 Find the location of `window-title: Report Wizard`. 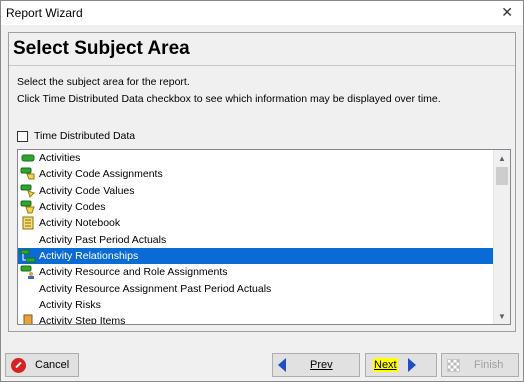

window-title: Report Wizard is located at coordinates (44, 13).